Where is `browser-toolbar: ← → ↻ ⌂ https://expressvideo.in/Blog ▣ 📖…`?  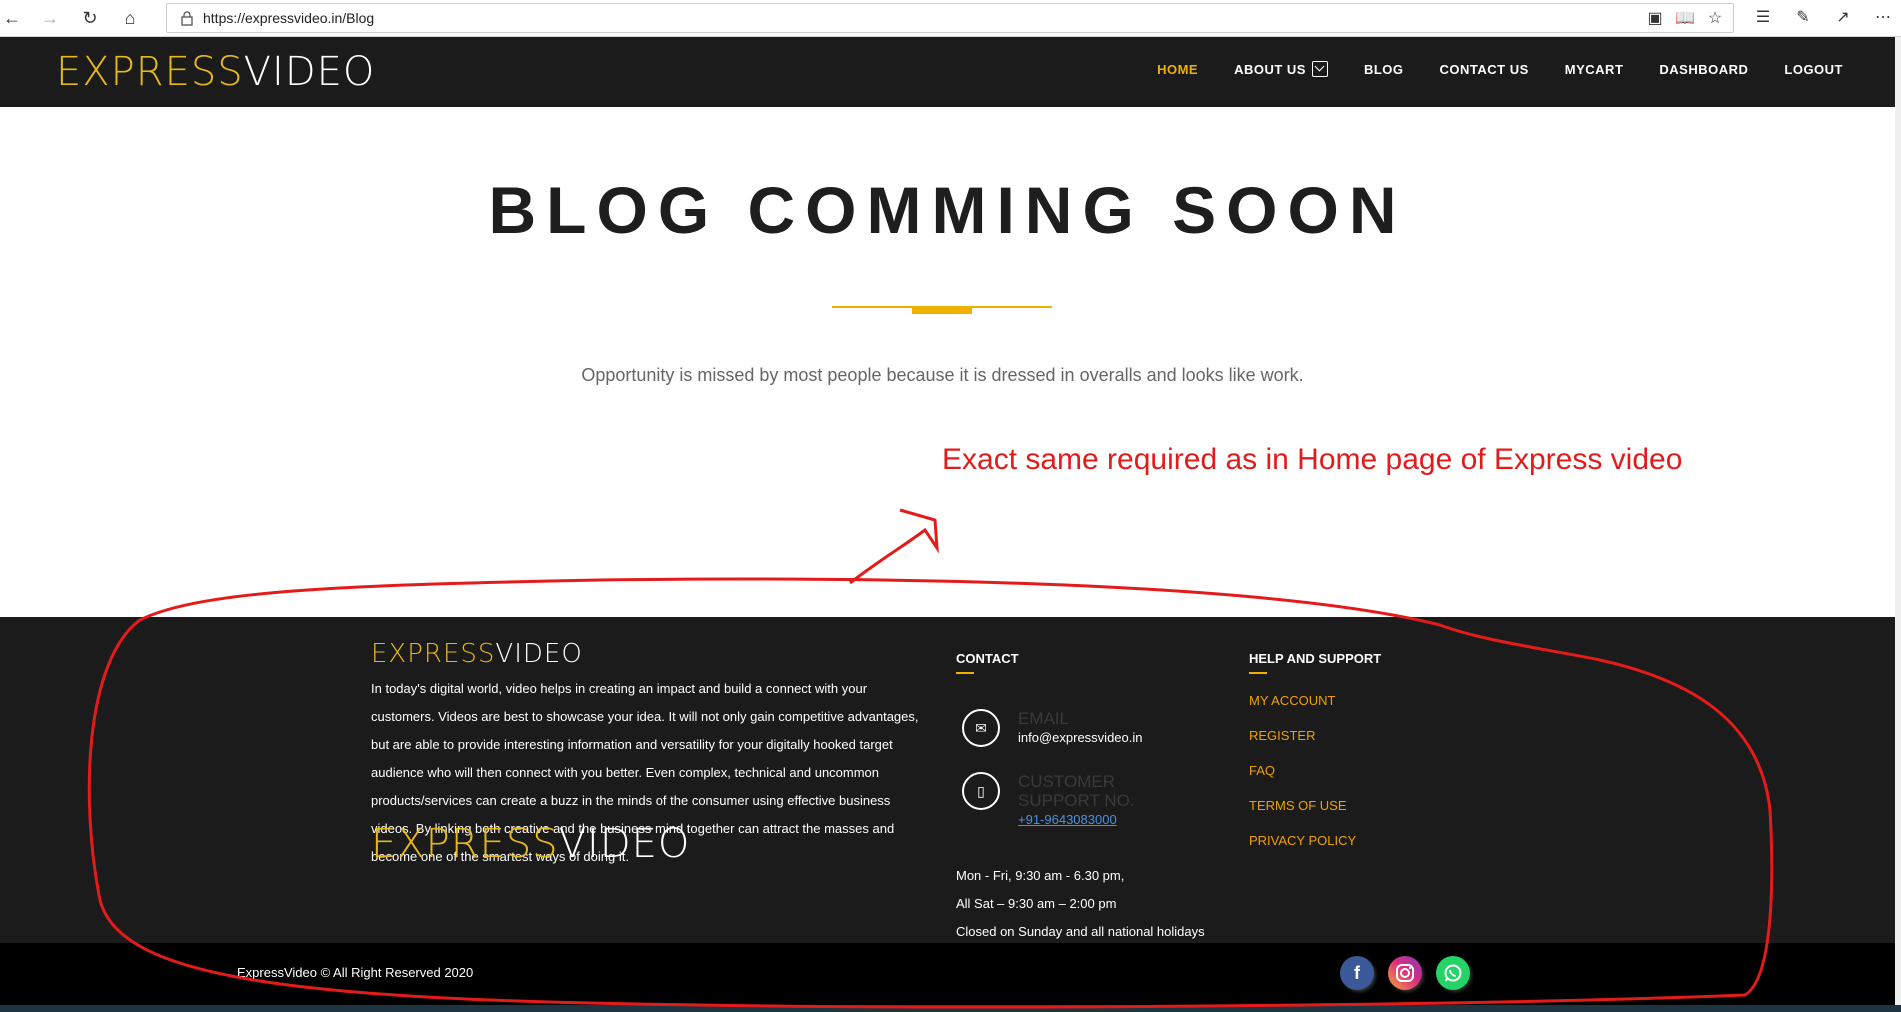 browser-toolbar: ← → ↻ ⌂ https://expressvideo.in/Blog ▣ 📖… is located at coordinates (950, 18).